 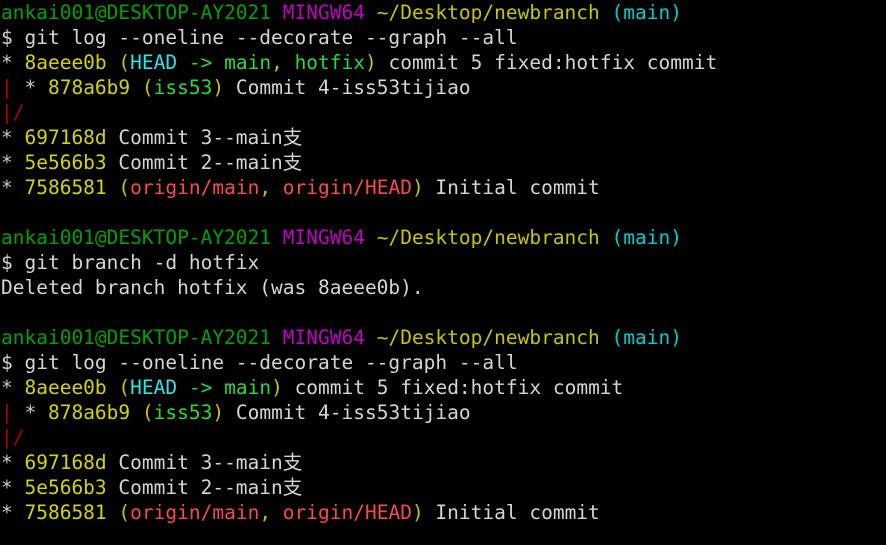 What do you see at coordinates (443, 437) in the screenshot?
I see `terminal-line-log2-line-3: |/` at bounding box center [443, 437].